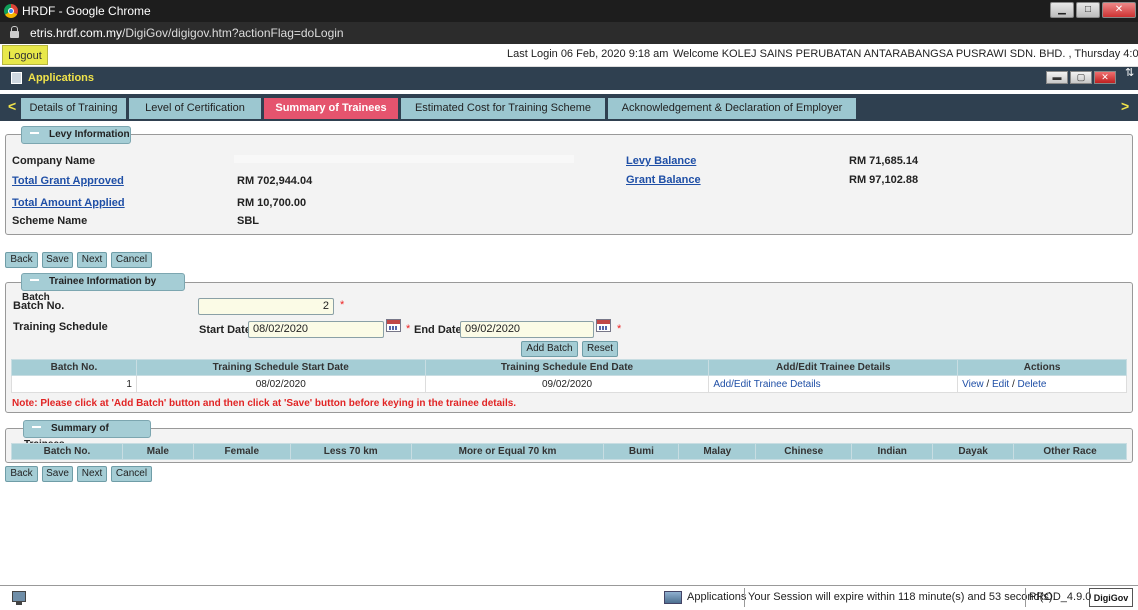  Describe the element at coordinates (1105, 77) in the screenshot. I see `panel-close-button: ✕` at that location.